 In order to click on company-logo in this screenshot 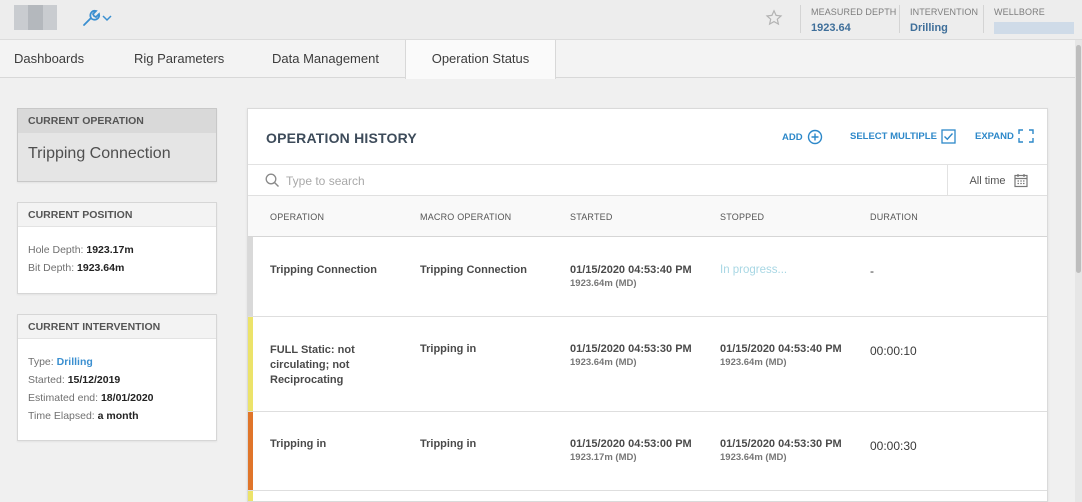, I will do `click(35, 17)`.